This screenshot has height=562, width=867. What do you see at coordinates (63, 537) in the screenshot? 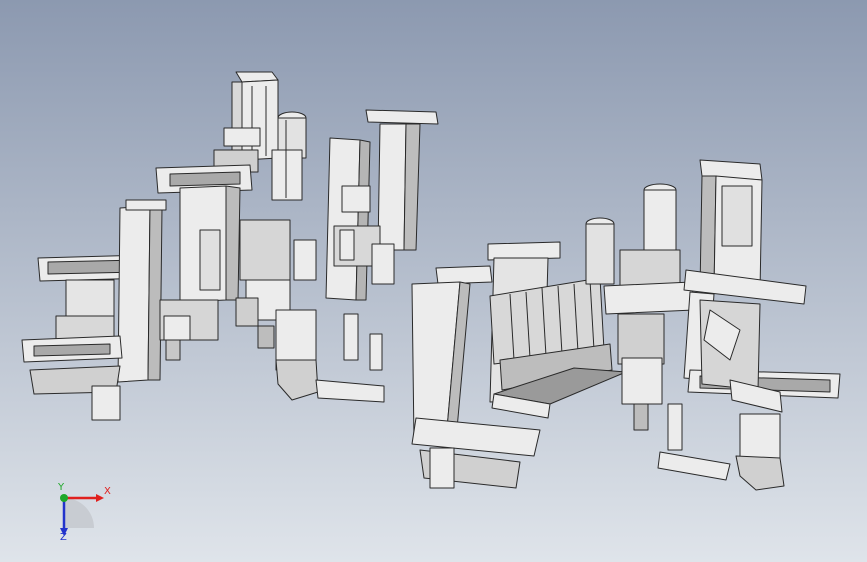
I see `triad-z-label: Z` at bounding box center [63, 537].